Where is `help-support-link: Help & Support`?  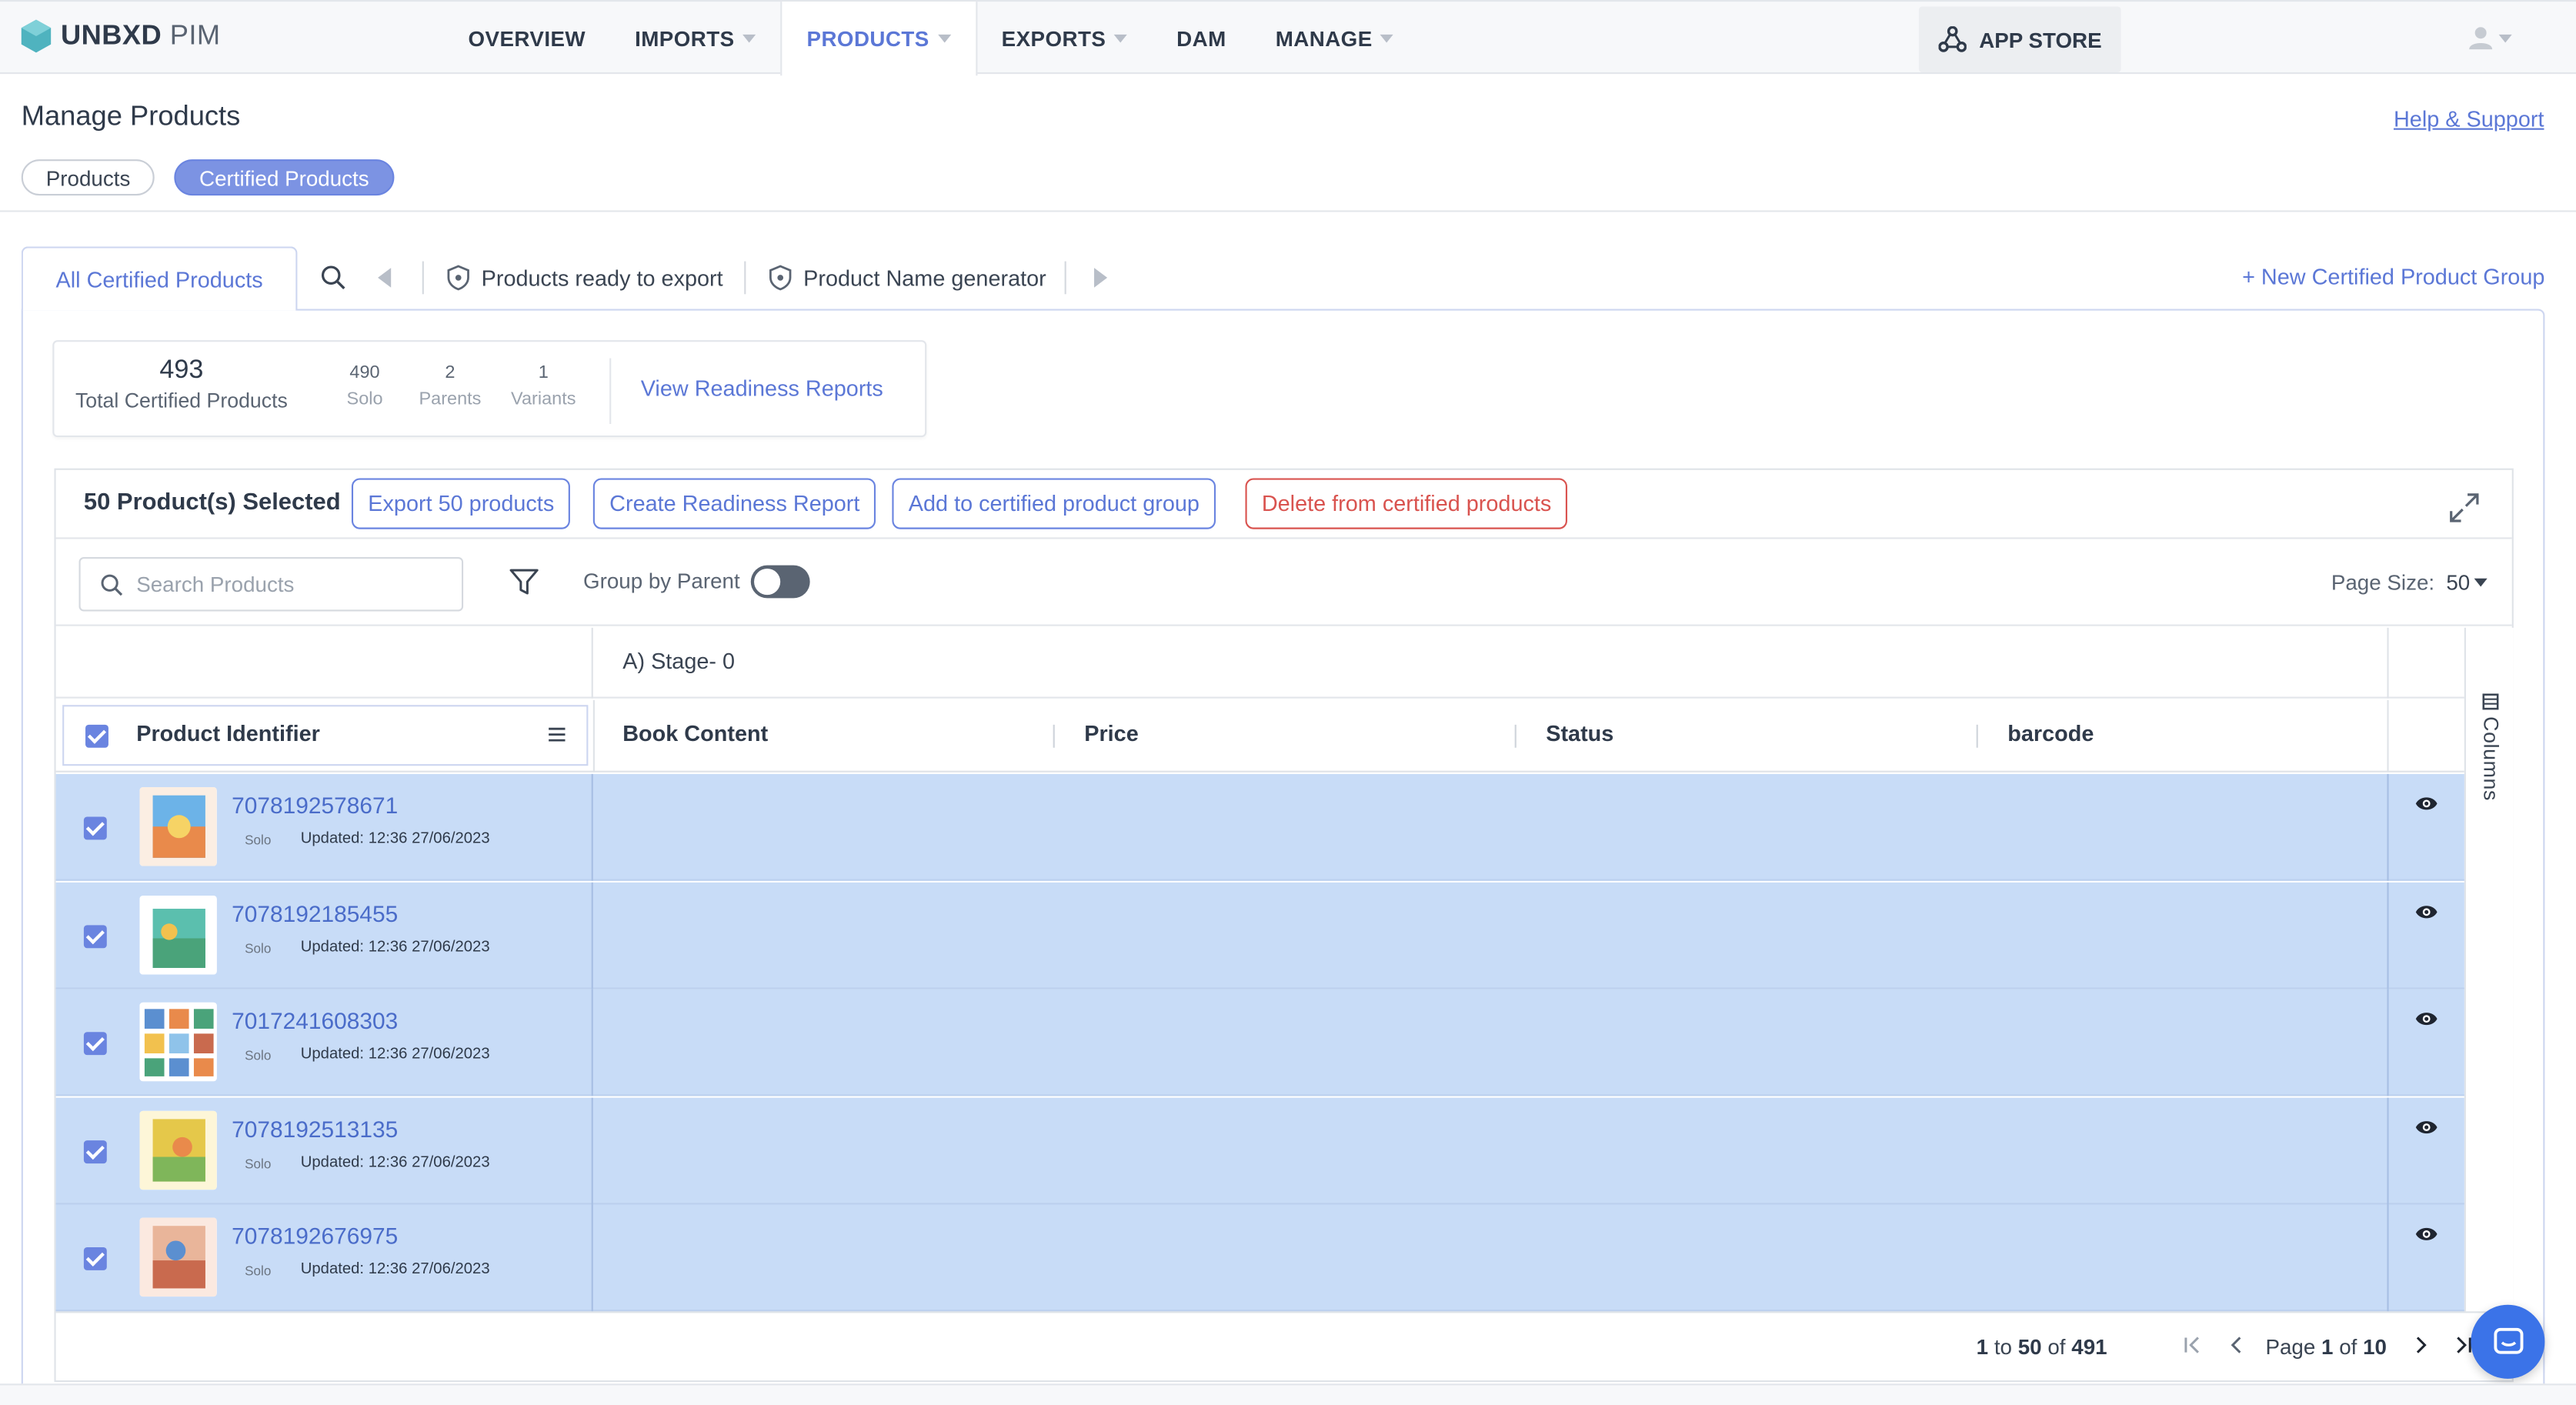 help-support-link: Help & Support is located at coordinates (2469, 120).